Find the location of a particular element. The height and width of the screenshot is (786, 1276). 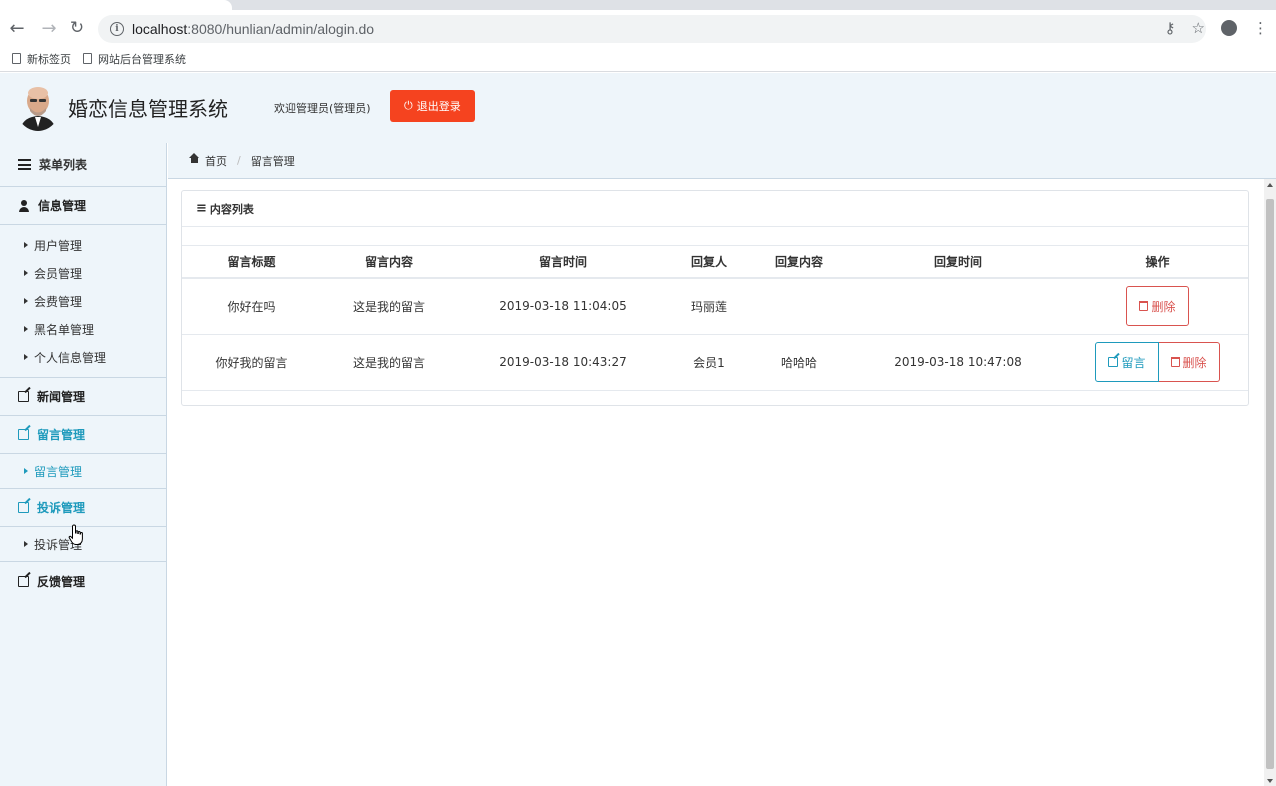

cell-actions: 留言 删除 is located at coordinates (1157, 362).